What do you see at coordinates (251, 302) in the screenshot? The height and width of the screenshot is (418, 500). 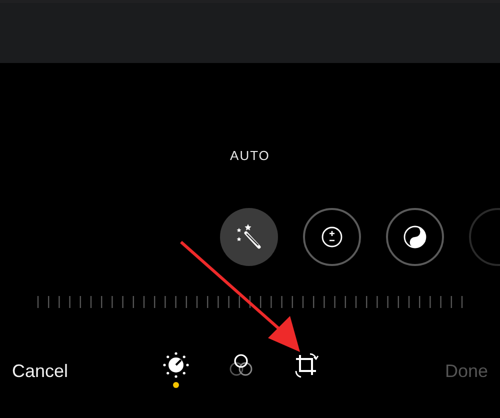 I see `ruler-drawing` at bounding box center [251, 302].